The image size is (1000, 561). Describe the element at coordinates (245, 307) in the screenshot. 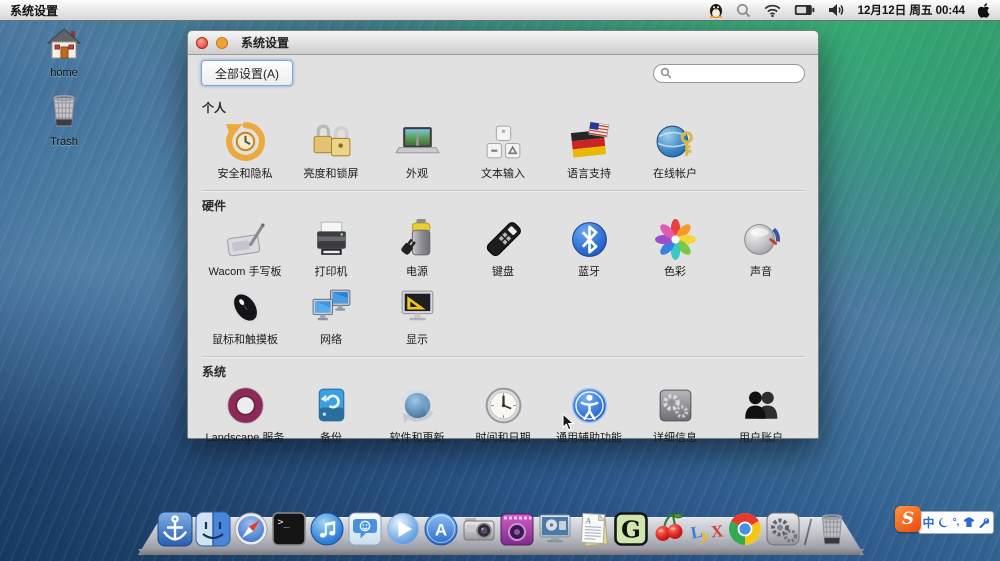

I see `mouse-touchpad-icon` at that location.